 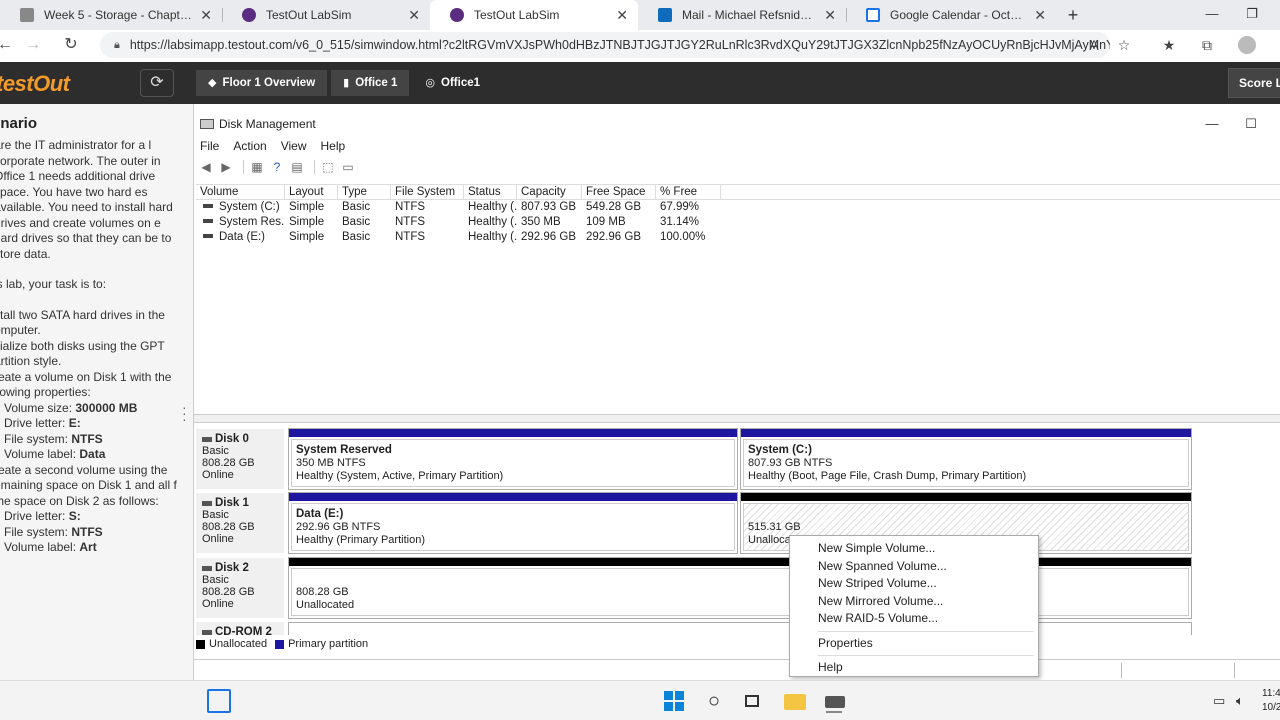 What do you see at coordinates (364, 192) in the screenshot?
I see `column-type: Type` at bounding box center [364, 192].